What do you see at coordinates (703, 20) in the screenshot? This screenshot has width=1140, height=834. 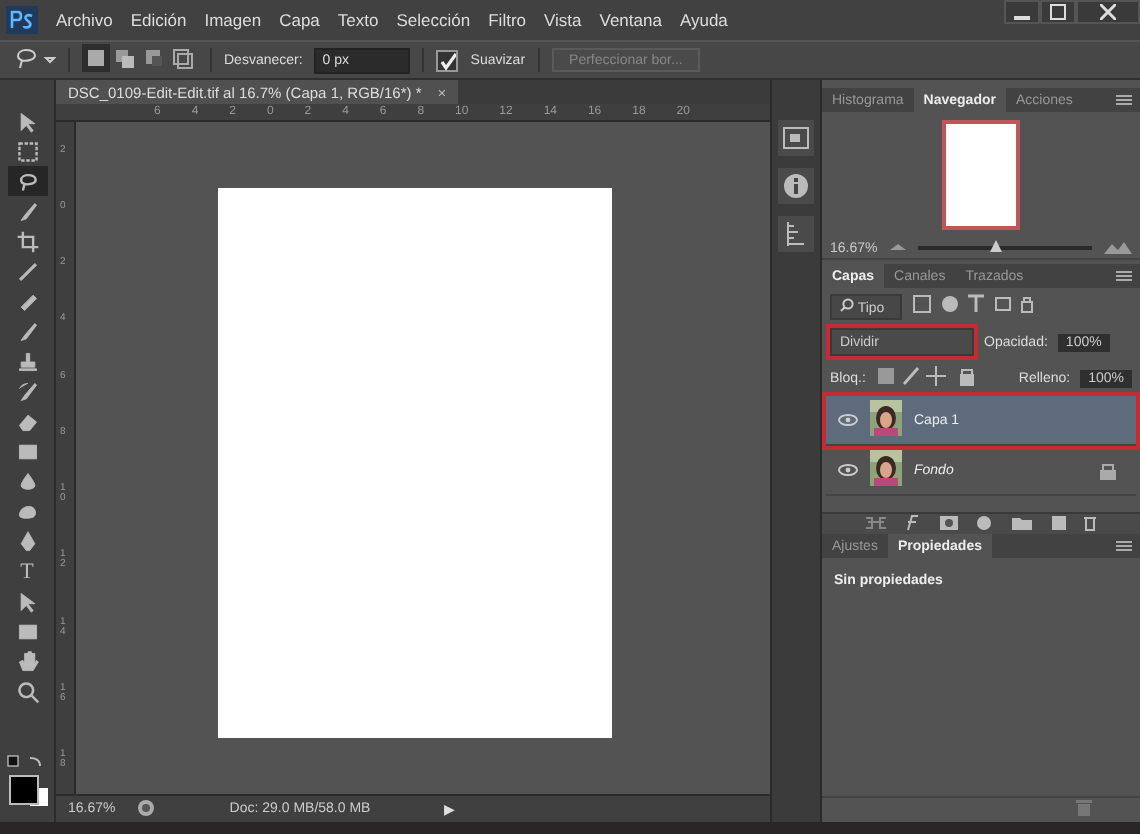 I see `menu-item: Ayuda` at bounding box center [703, 20].